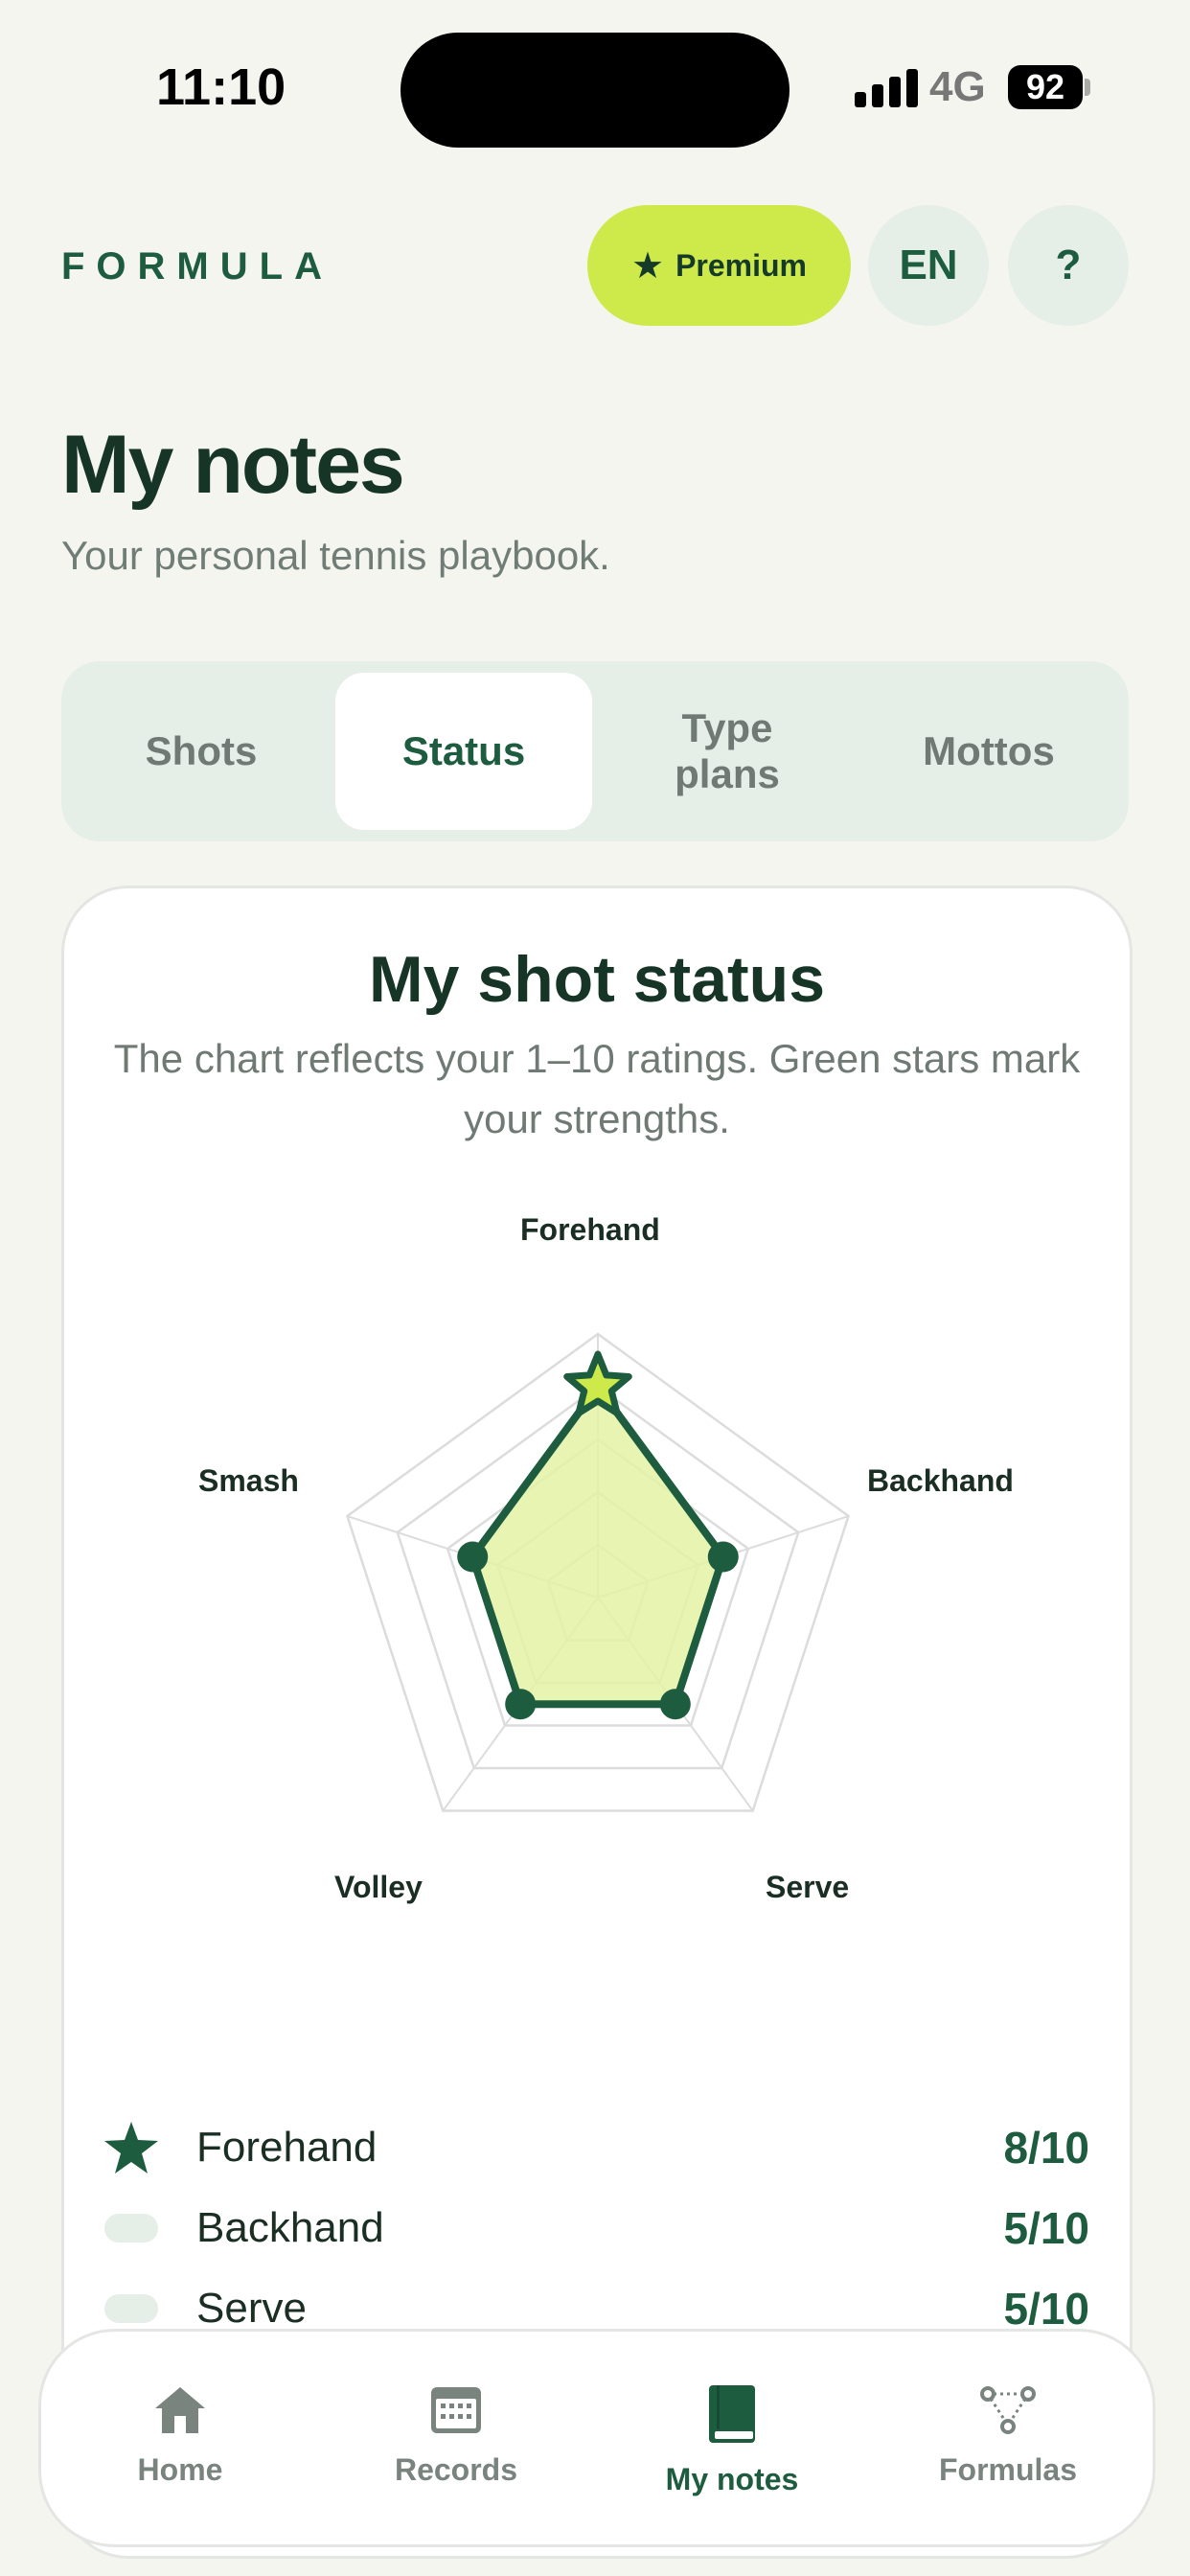 The width and height of the screenshot is (1190, 2576). Describe the element at coordinates (456, 2436) in the screenshot. I see `nav-records: Records` at that location.